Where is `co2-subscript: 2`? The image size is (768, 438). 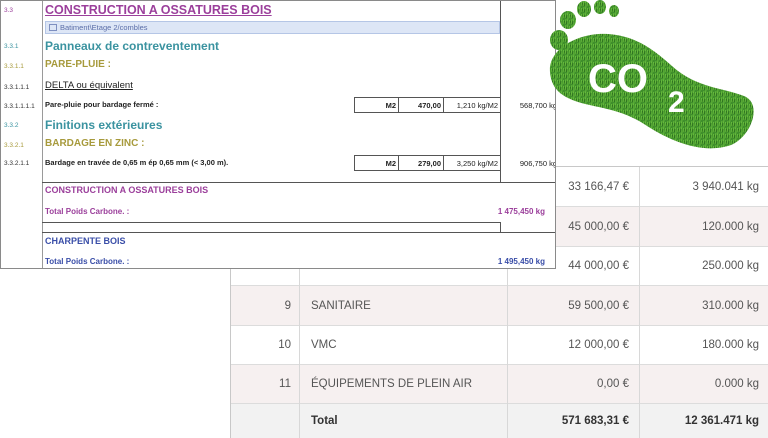
co2-subscript: 2 is located at coordinates (676, 102).